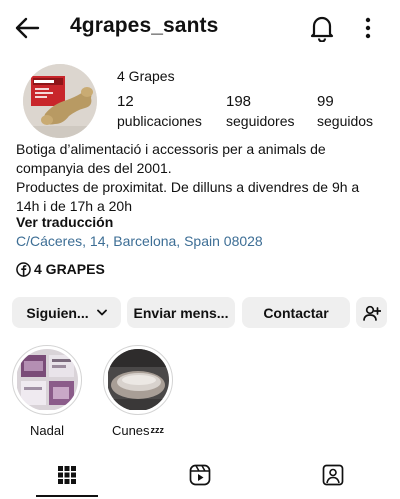 Image resolution: width=400 pixels, height=499 pixels. I want to click on facebook-link-label: 4 GRAPES, so click(69, 269).